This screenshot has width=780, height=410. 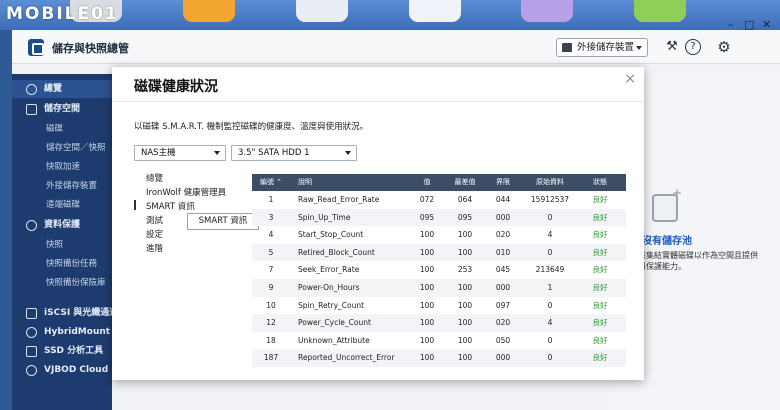 What do you see at coordinates (62, 89) in the screenshot?
I see `sidebar-item-overview: 總覽` at bounding box center [62, 89].